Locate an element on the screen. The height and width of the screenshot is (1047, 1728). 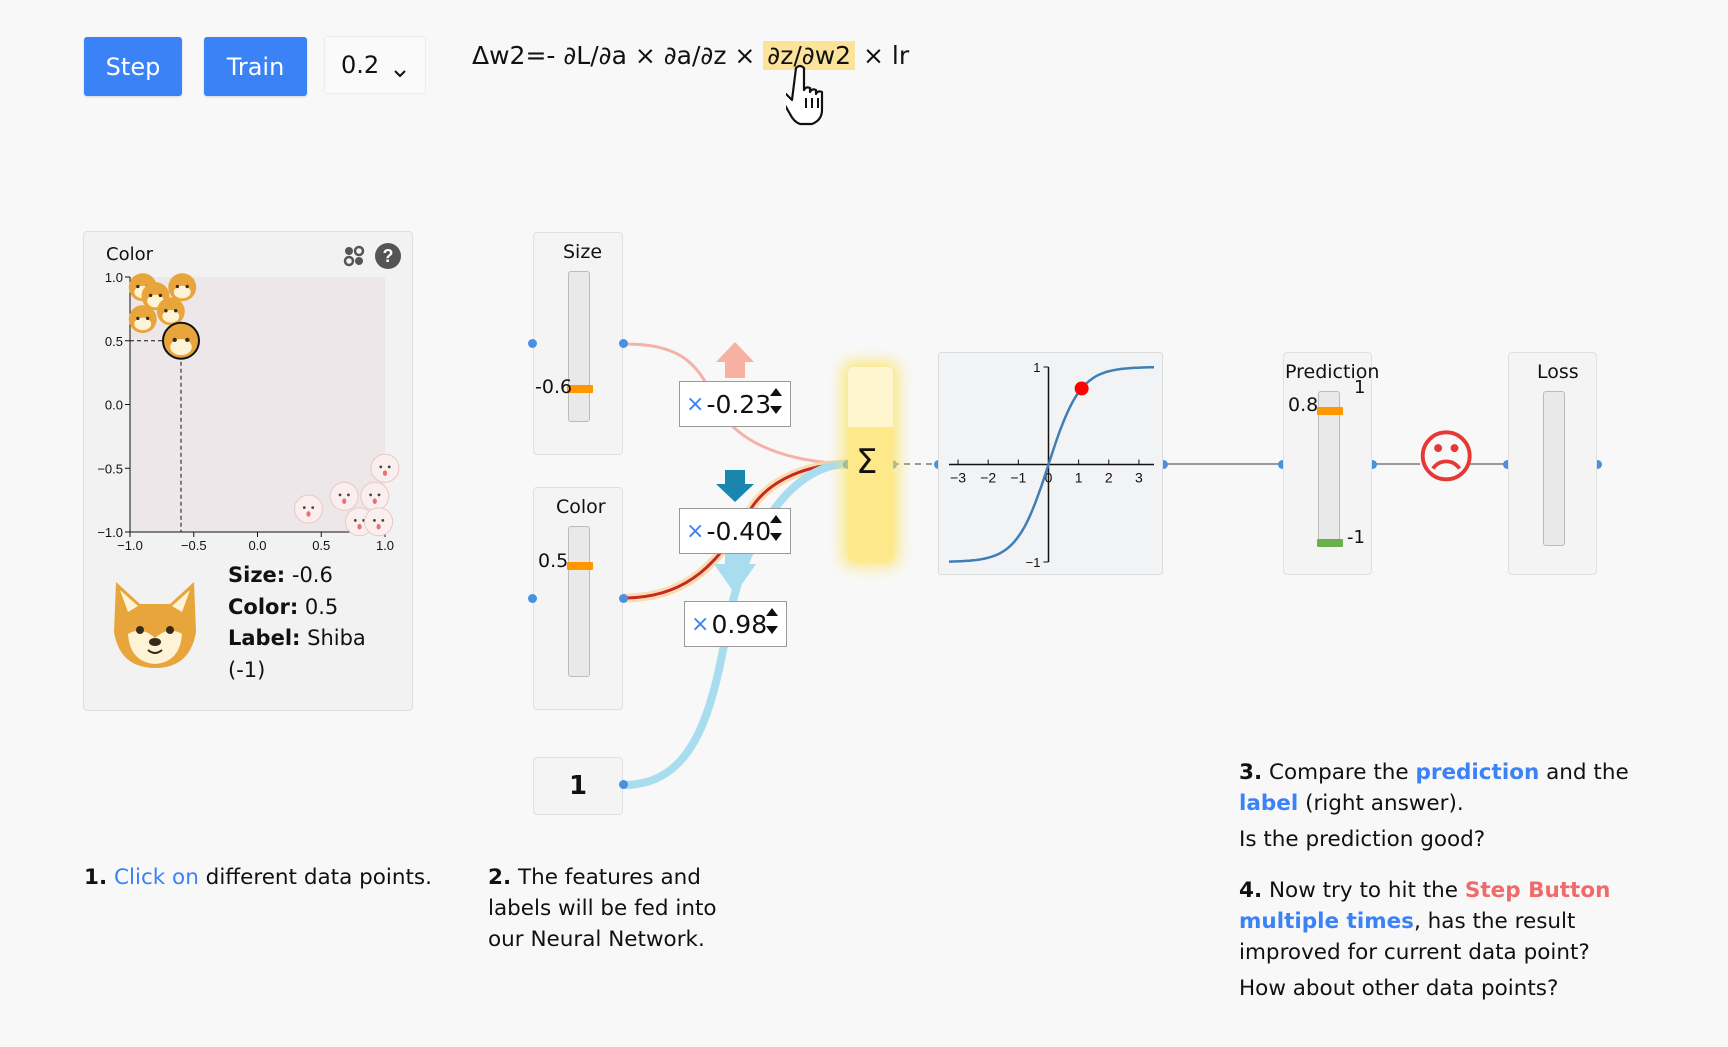
color-output-dot is located at coordinates (623, 598).